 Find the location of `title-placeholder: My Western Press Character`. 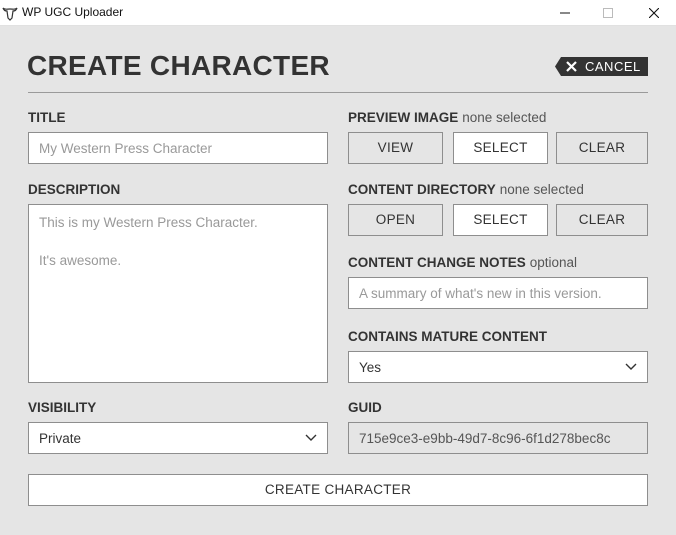

title-placeholder: My Western Press Character is located at coordinates (126, 148).